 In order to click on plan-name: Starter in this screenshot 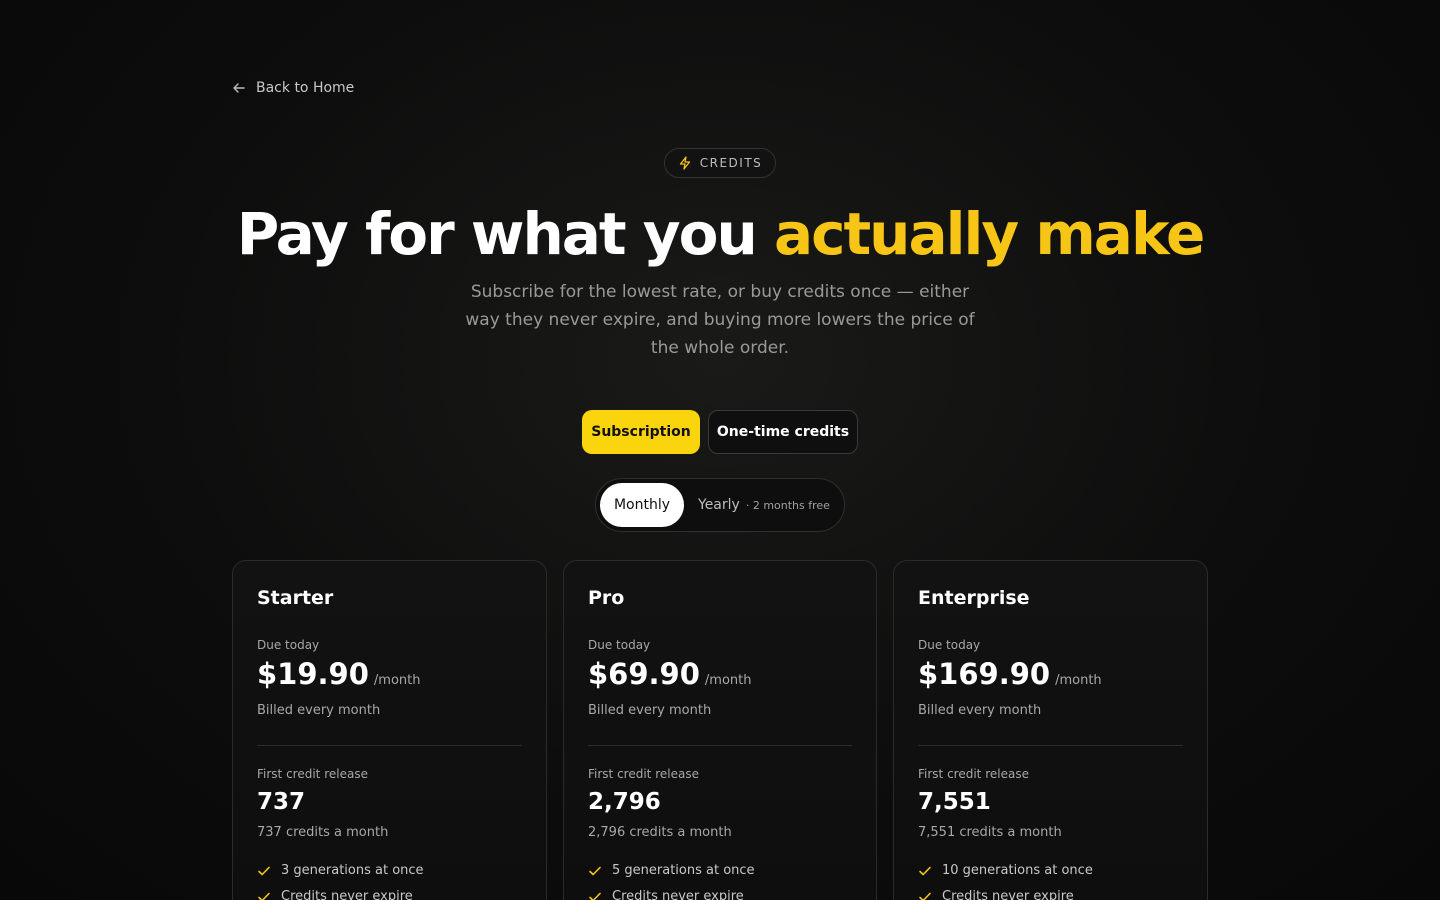, I will do `click(295, 598)`.